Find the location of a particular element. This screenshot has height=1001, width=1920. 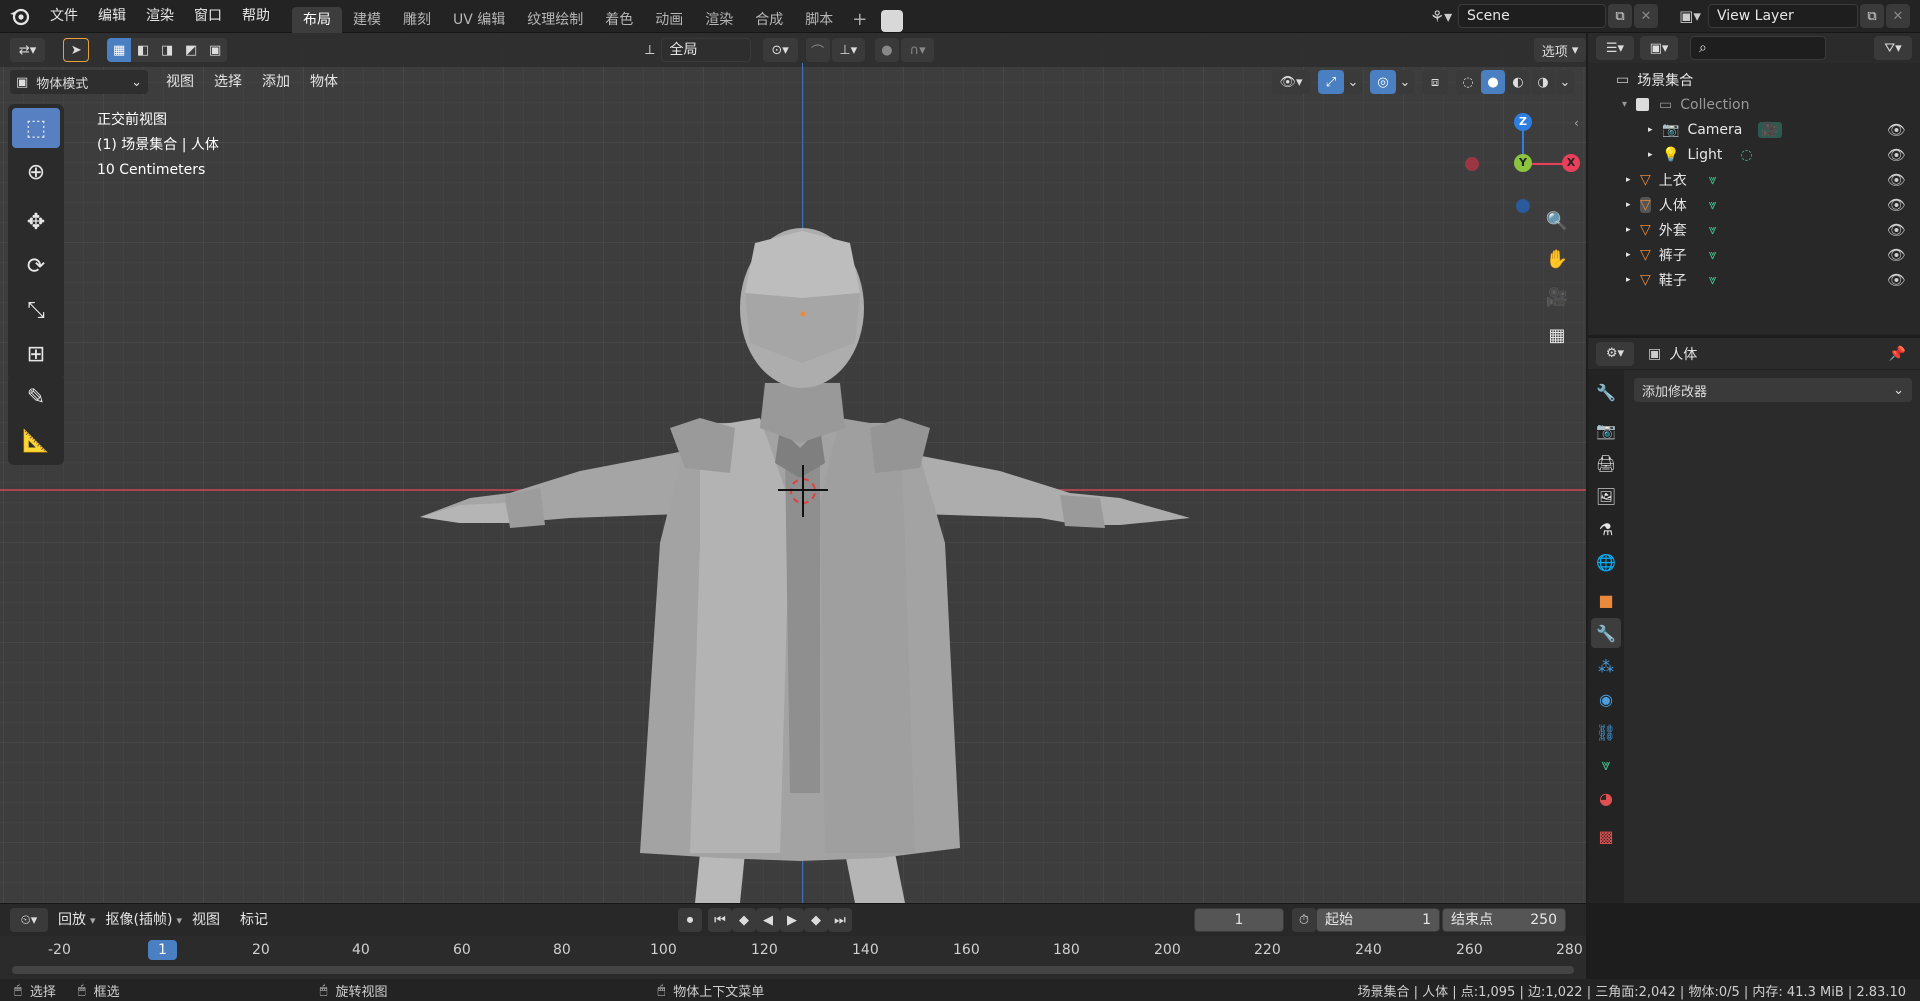

outliner-item-pants: ▸ ▽ 裤子 ⩔ 👁 is located at coordinates (1754, 254).